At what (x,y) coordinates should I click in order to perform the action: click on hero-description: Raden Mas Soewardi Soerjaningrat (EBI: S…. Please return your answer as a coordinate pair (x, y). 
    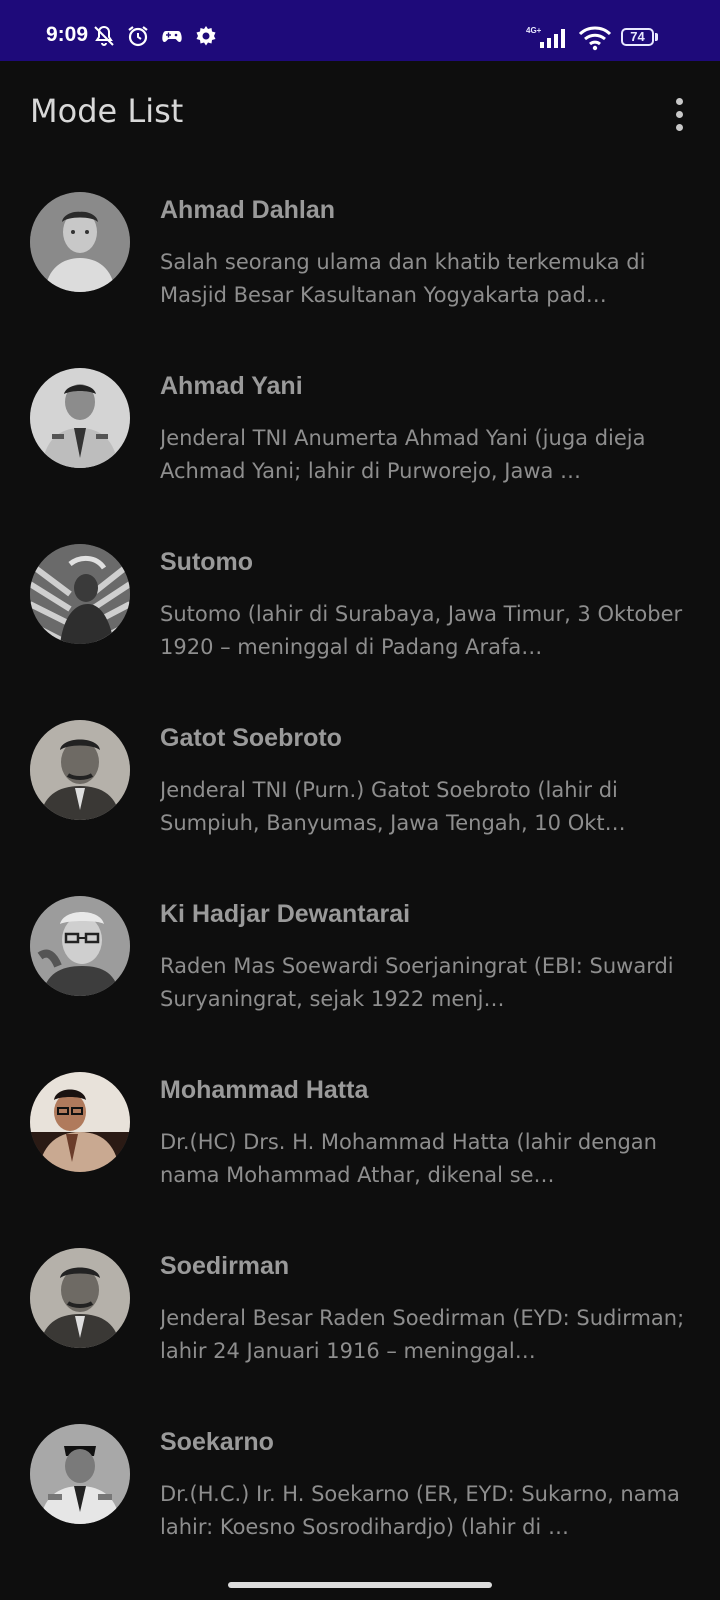
    Looking at the image, I should click on (417, 982).